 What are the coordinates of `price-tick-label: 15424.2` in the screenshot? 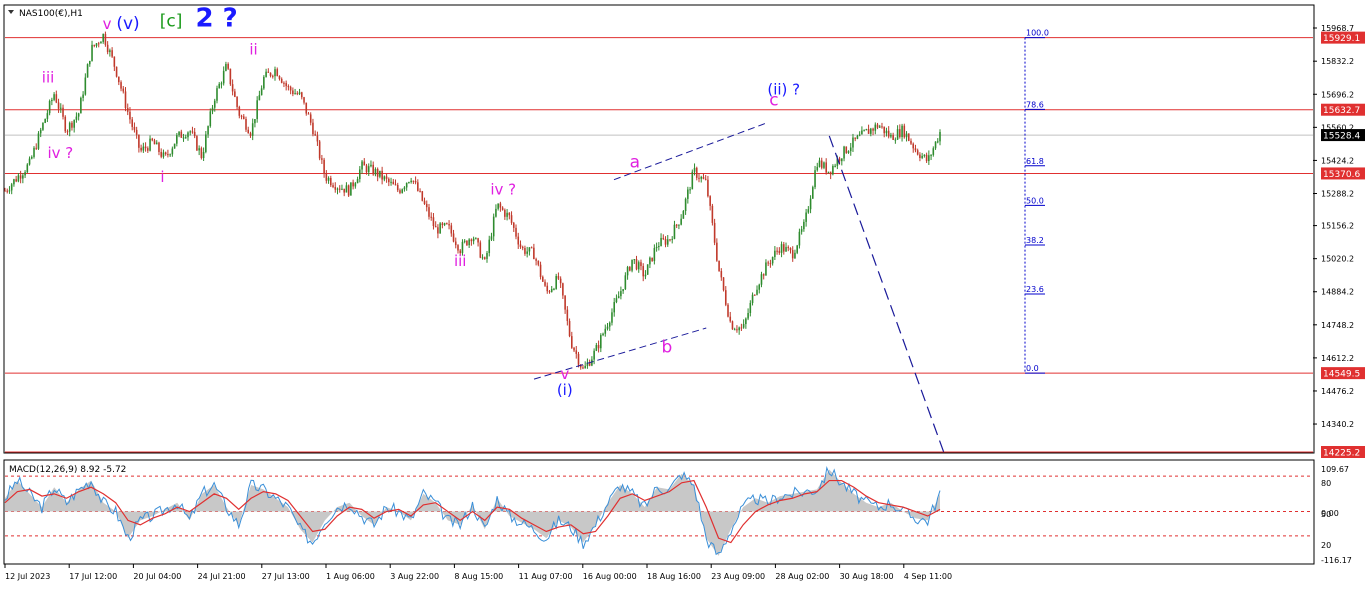 It's located at (1337, 160).